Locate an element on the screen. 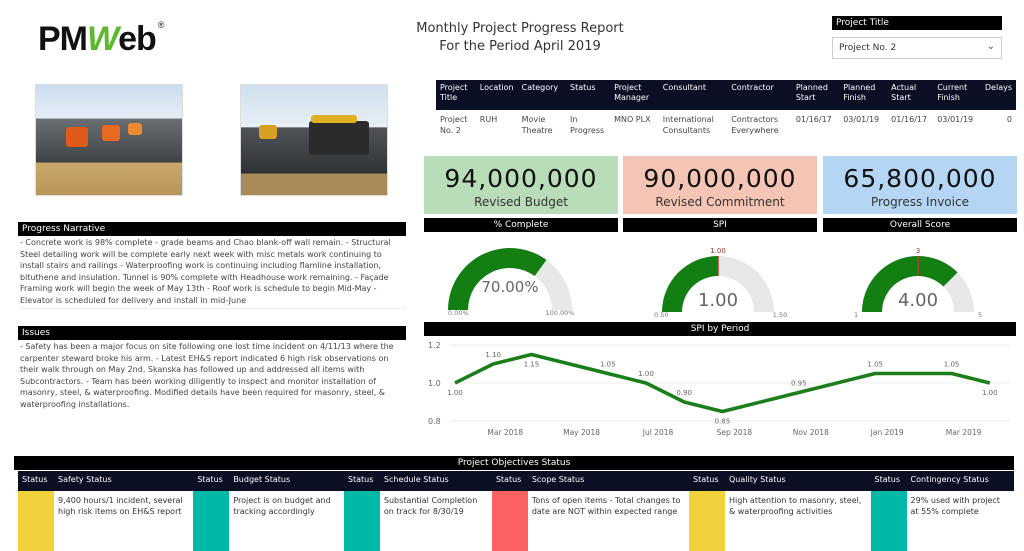 This screenshot has height=551, width=1024. table-cell: 03/01/19 is located at coordinates (861, 119).